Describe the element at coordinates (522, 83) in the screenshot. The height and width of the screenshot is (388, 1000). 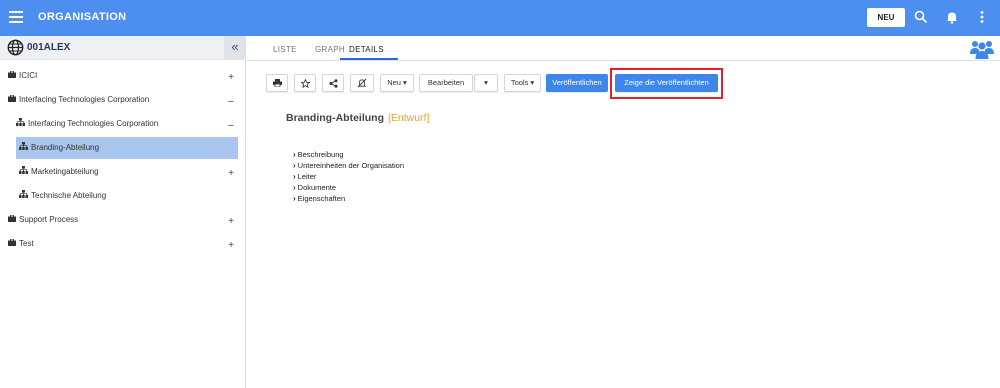
I see `tools-dropdown-button: Tools ▾` at that location.